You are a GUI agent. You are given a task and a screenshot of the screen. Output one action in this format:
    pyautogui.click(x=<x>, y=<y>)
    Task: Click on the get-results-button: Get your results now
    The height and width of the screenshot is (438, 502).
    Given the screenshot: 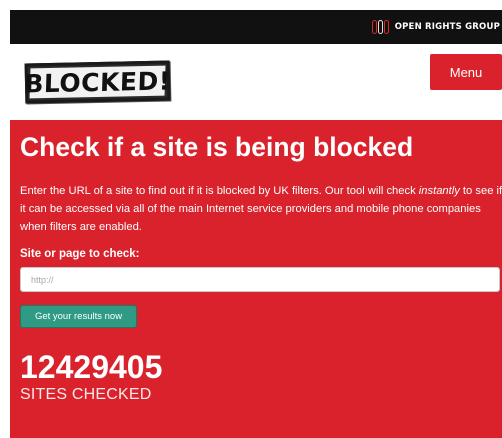 What is the action you would take?
    pyautogui.click(x=78, y=316)
    